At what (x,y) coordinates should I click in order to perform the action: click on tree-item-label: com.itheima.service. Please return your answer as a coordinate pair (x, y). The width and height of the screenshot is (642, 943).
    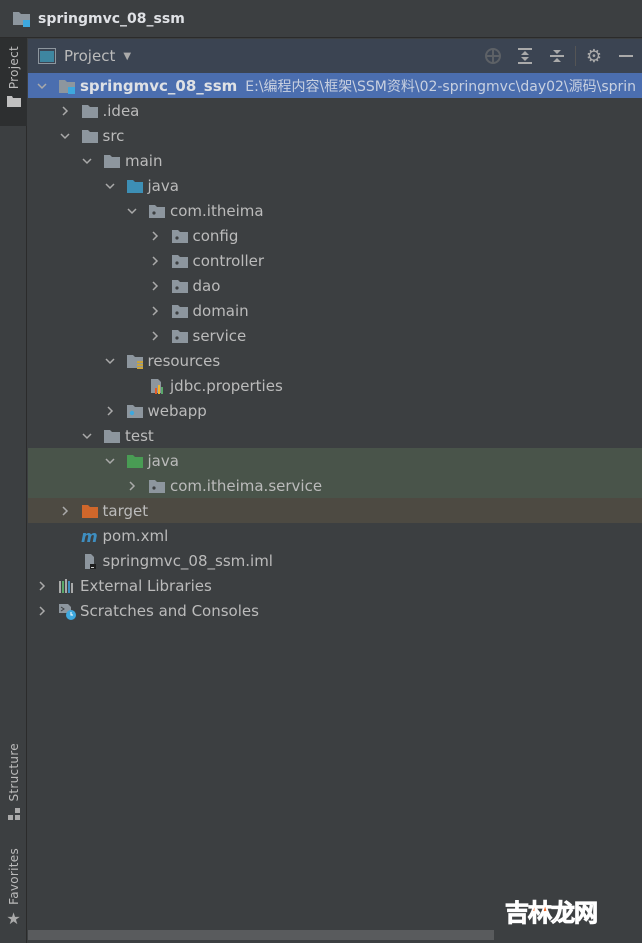
    Looking at the image, I should click on (246, 486).